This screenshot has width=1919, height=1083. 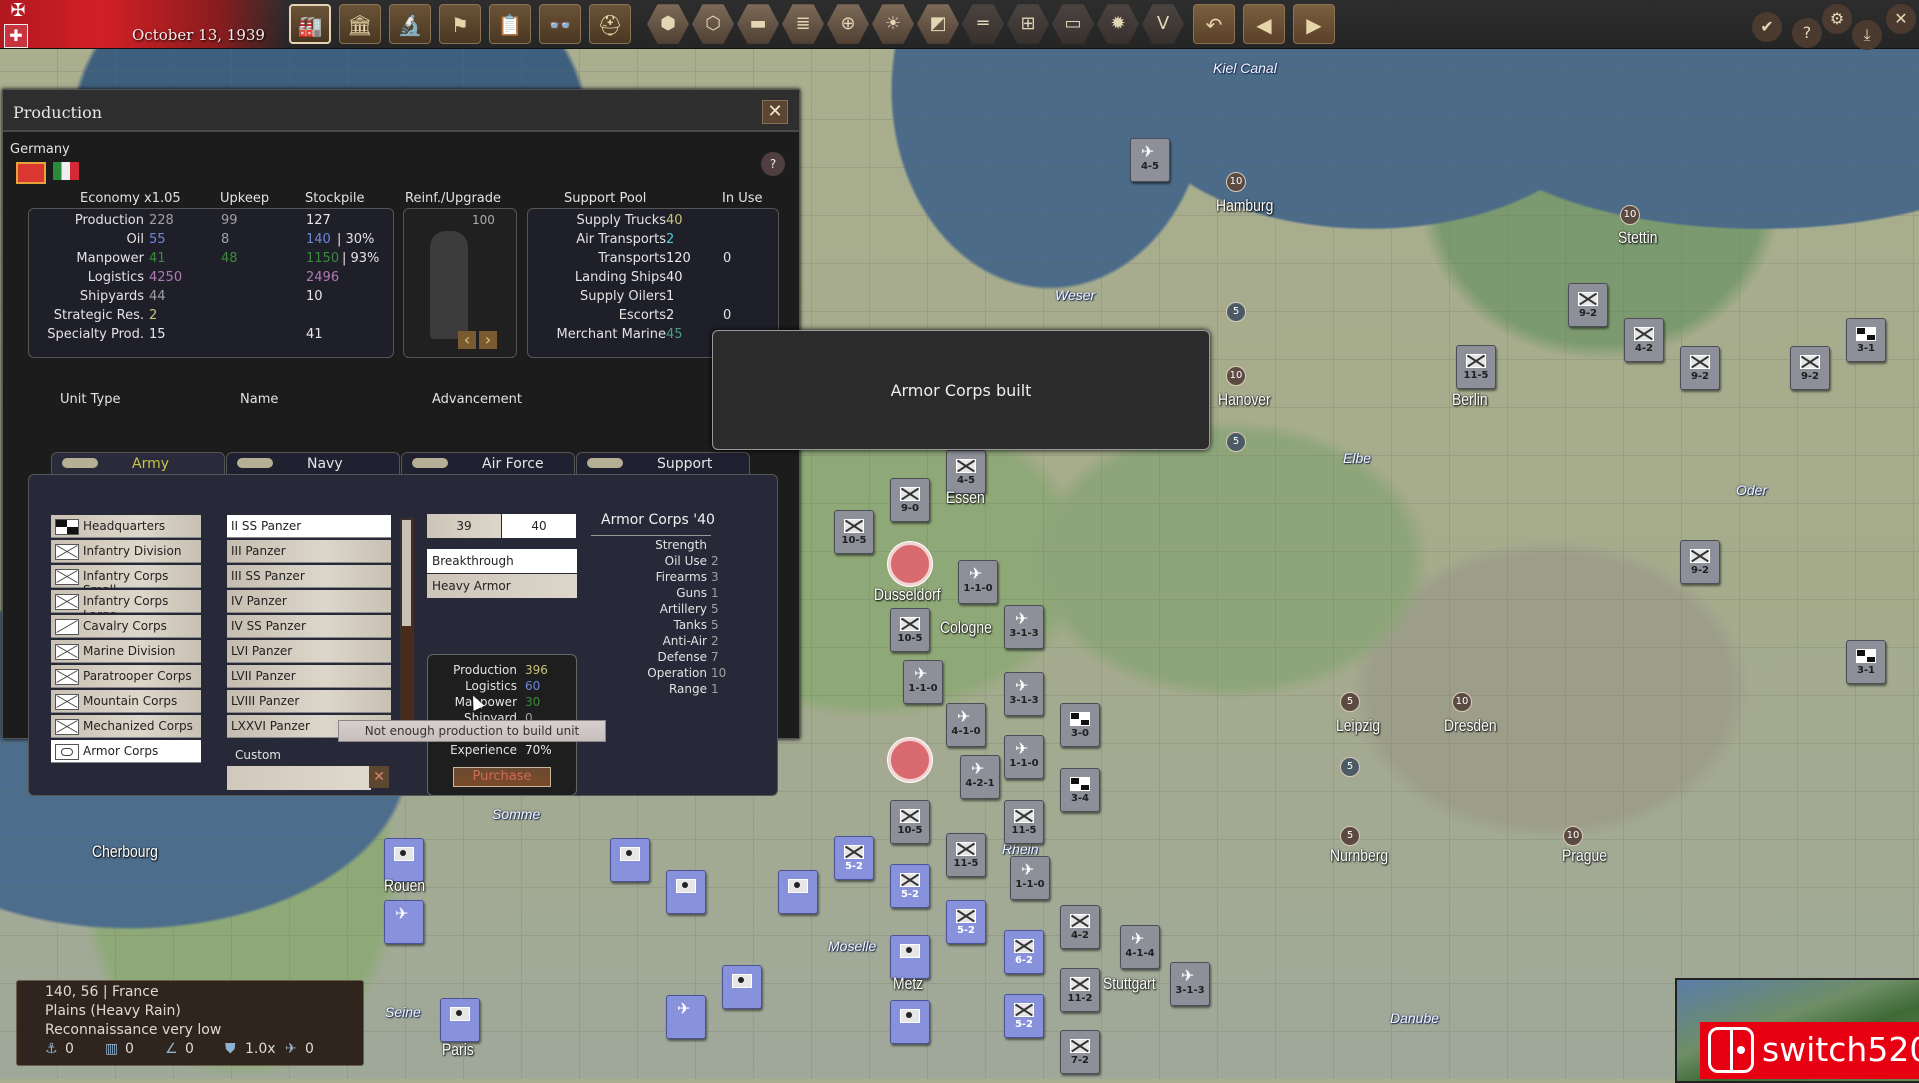 What do you see at coordinates (126, 526) in the screenshot?
I see `unit-type-item: Headquarters` at bounding box center [126, 526].